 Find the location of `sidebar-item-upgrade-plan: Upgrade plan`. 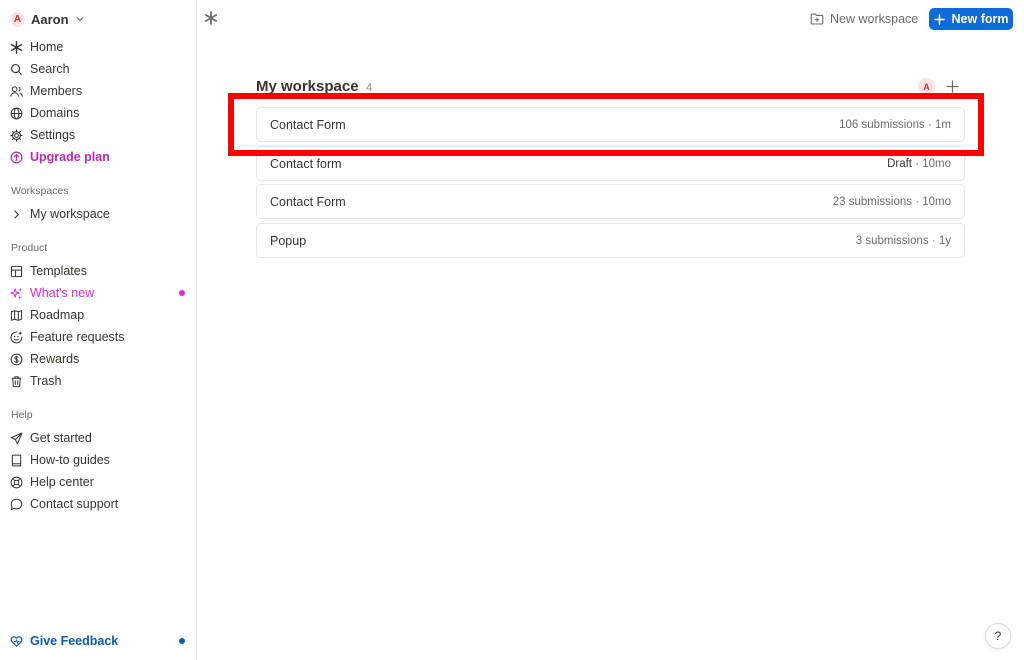

sidebar-item-upgrade-plan: Upgrade plan is located at coordinates (98, 157).